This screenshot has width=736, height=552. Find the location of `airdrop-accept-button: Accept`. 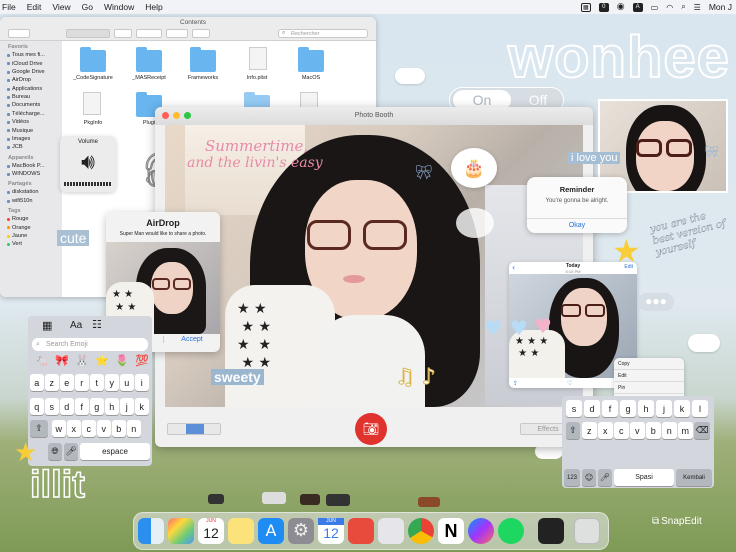

airdrop-accept-button: Accept is located at coordinates (191, 339).